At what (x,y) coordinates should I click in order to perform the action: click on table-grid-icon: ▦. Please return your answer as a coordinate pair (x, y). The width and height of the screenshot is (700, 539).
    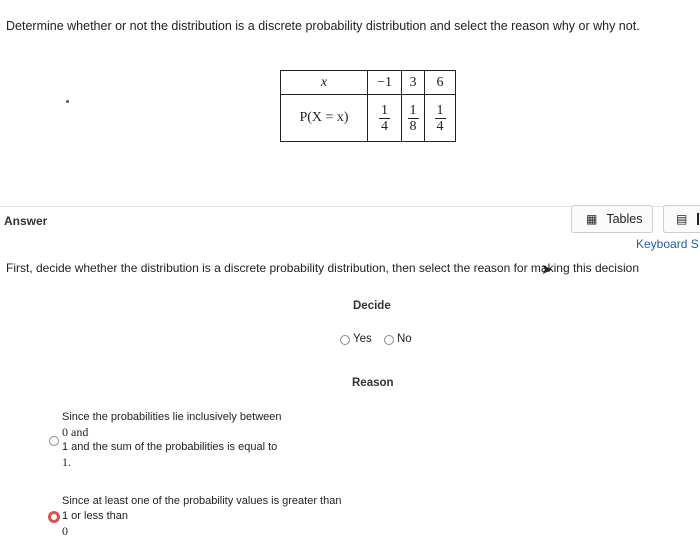
    Looking at the image, I should click on (592, 219).